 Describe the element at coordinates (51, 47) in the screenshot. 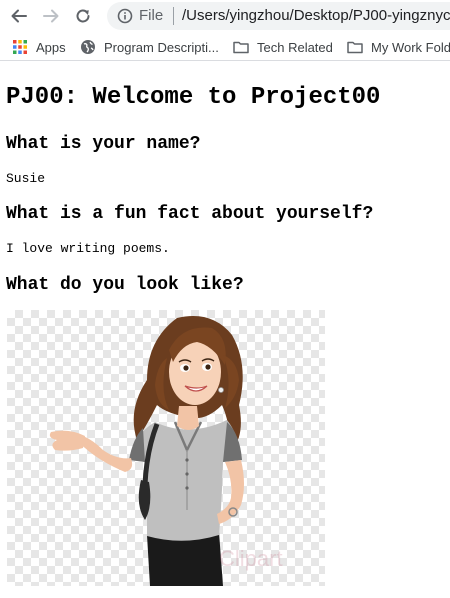

I see `bookmark-label: Apps` at that location.